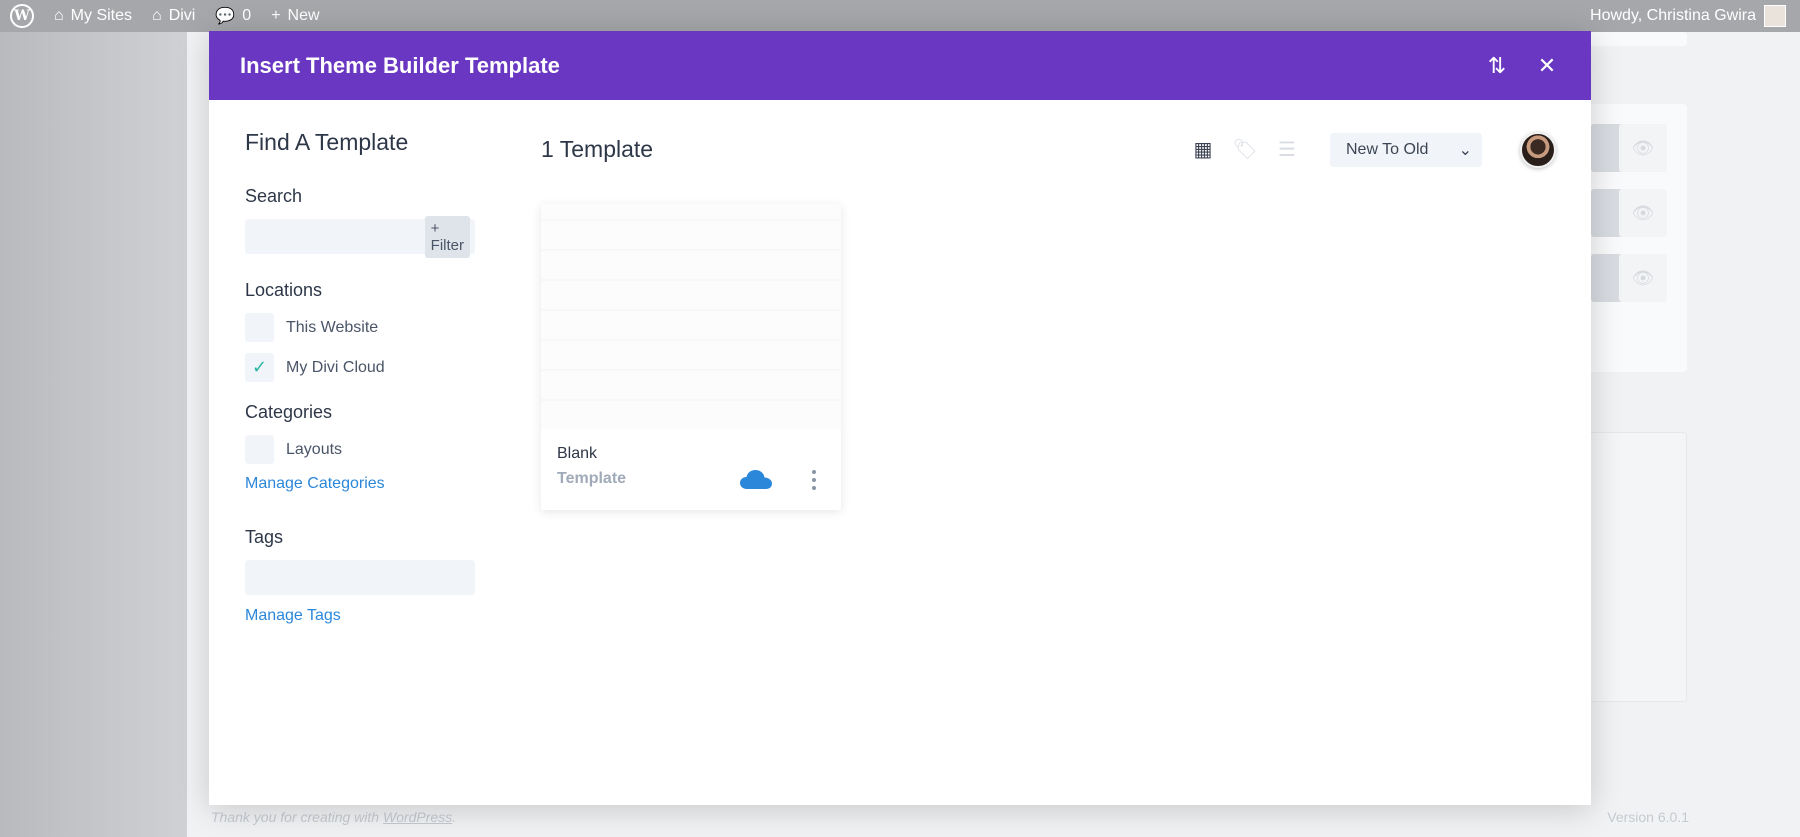 The width and height of the screenshot is (1800, 837). I want to click on footer-thanks: Thank you for creating with WordPress., so click(333, 817).